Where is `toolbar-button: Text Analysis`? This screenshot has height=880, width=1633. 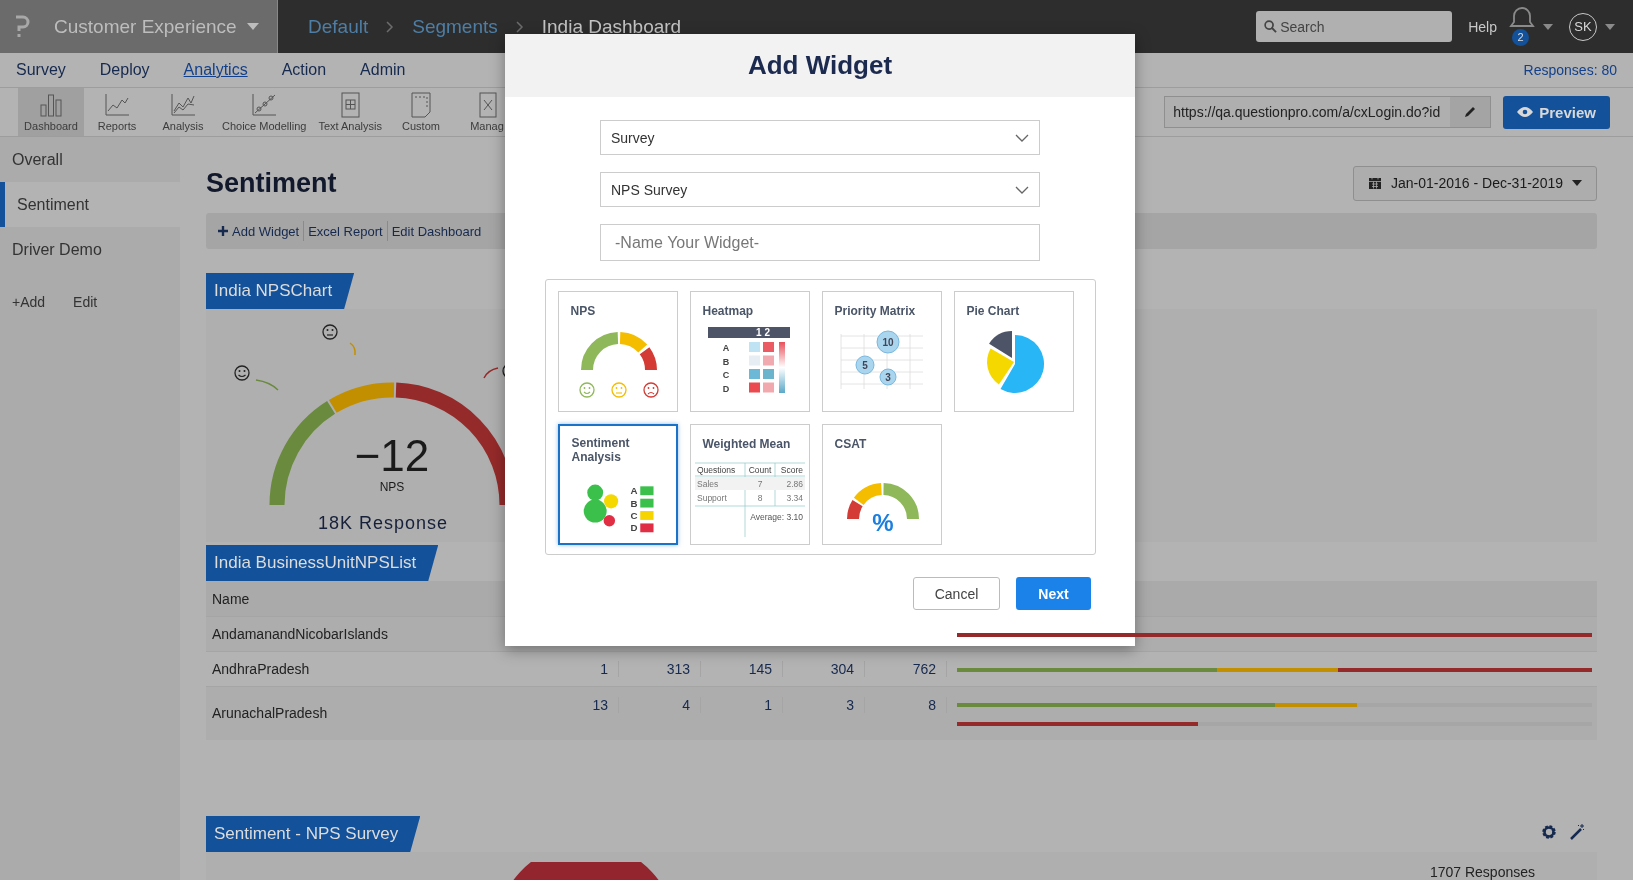 toolbar-button: Text Analysis is located at coordinates (350, 112).